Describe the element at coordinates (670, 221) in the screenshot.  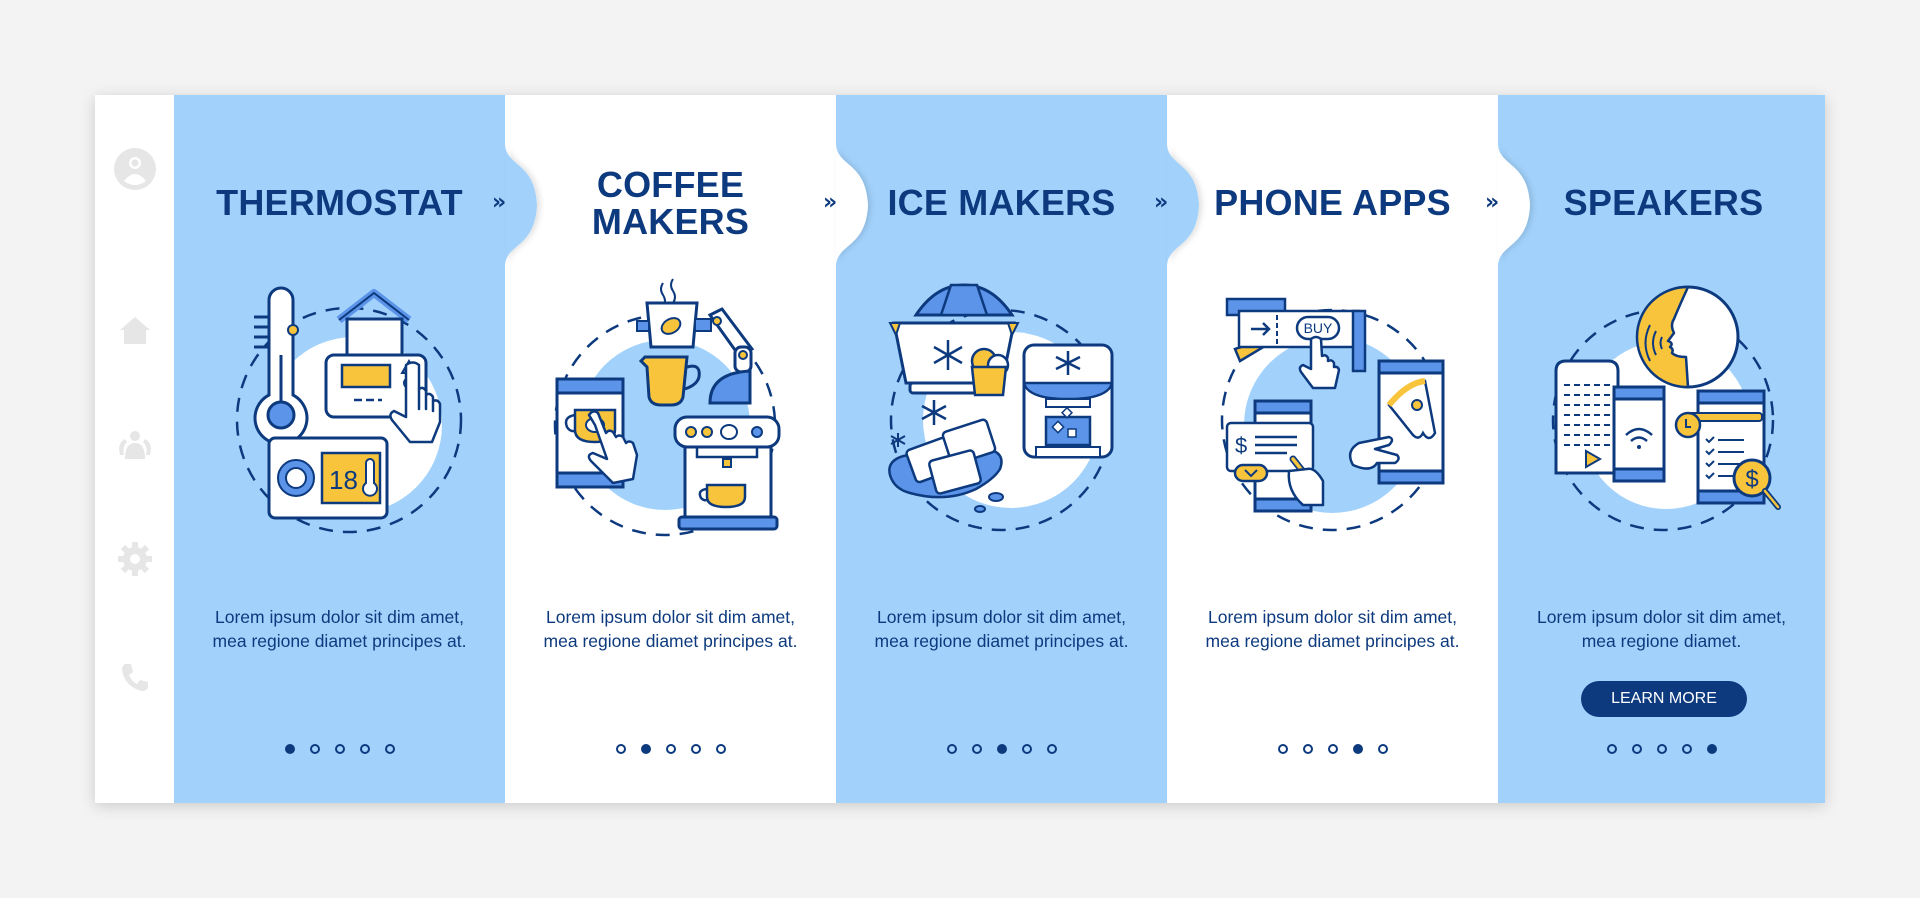
I see `screen-title-line-2: MAKERS` at that location.